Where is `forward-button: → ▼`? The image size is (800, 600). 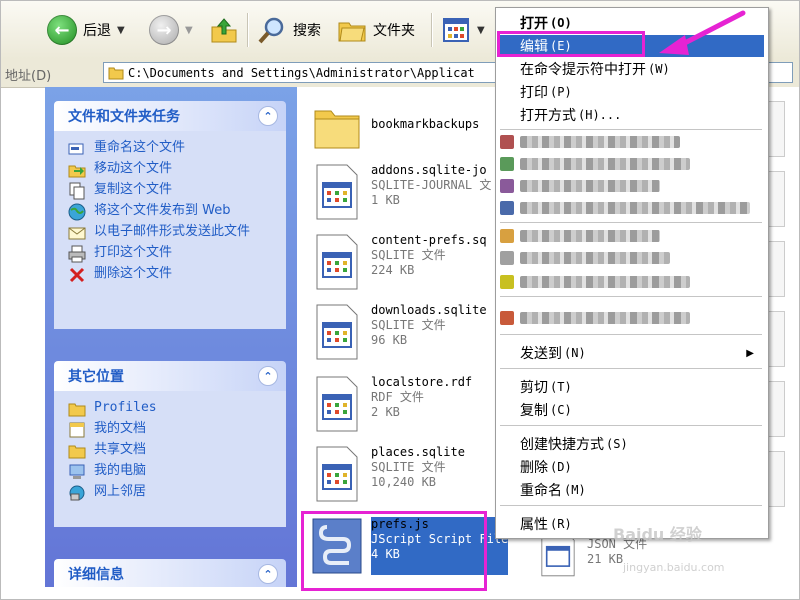 forward-button: → ▼ is located at coordinates (171, 30).